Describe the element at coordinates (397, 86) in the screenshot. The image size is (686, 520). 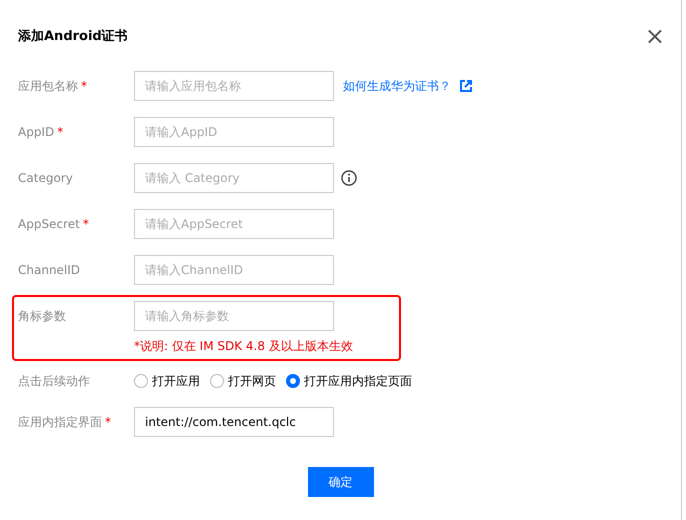
I see `help-link: 如何生成华为证书？` at that location.